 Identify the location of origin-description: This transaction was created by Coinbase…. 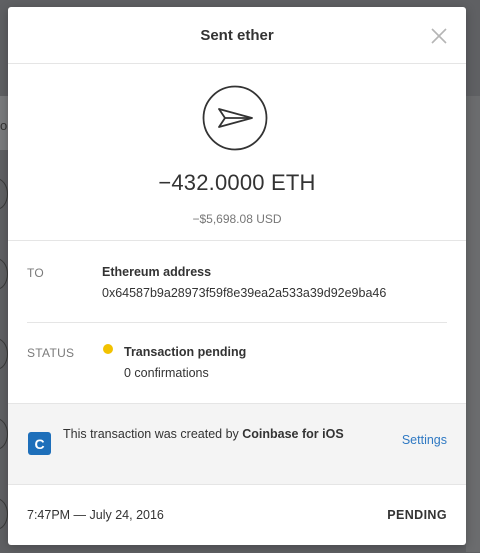
(213, 434).